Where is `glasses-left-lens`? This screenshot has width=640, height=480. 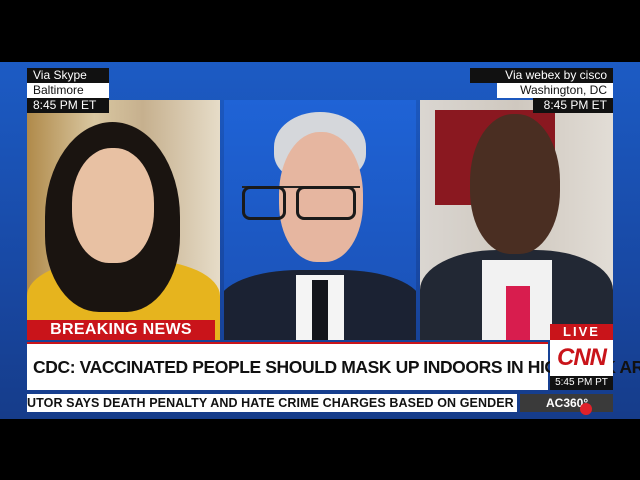 glasses-left-lens is located at coordinates (264, 203).